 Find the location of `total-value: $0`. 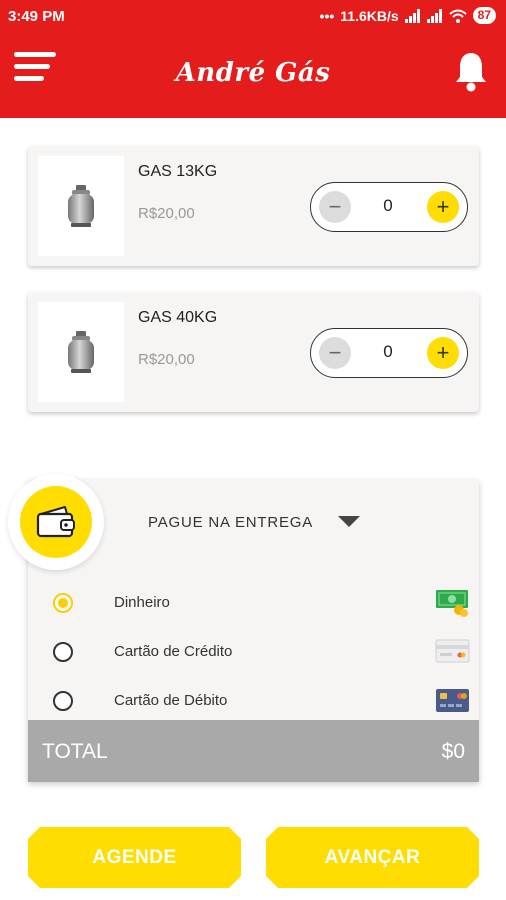

total-value: $0 is located at coordinates (453, 751).